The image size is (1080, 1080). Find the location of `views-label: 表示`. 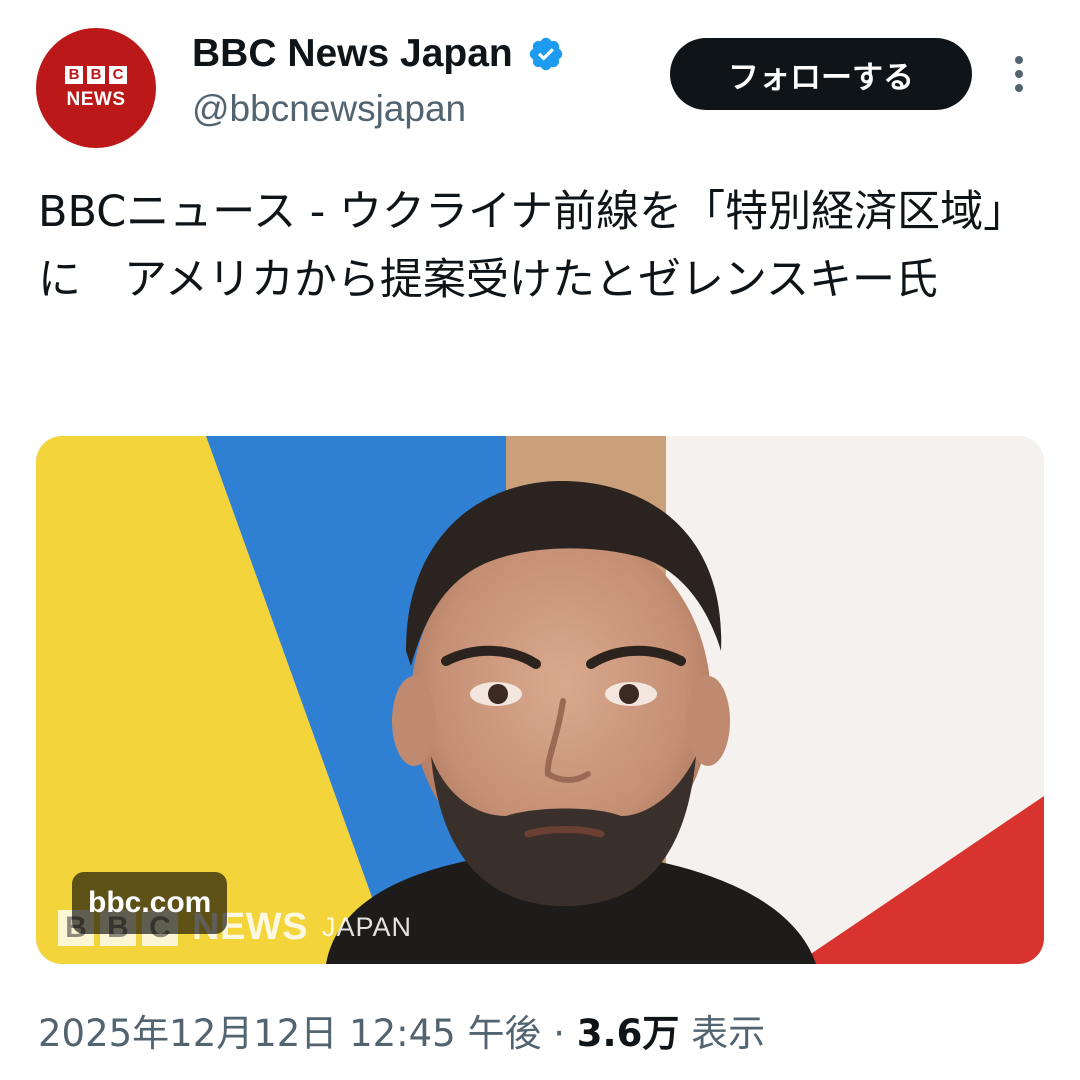

views-label: 表示 is located at coordinates (728, 1033).